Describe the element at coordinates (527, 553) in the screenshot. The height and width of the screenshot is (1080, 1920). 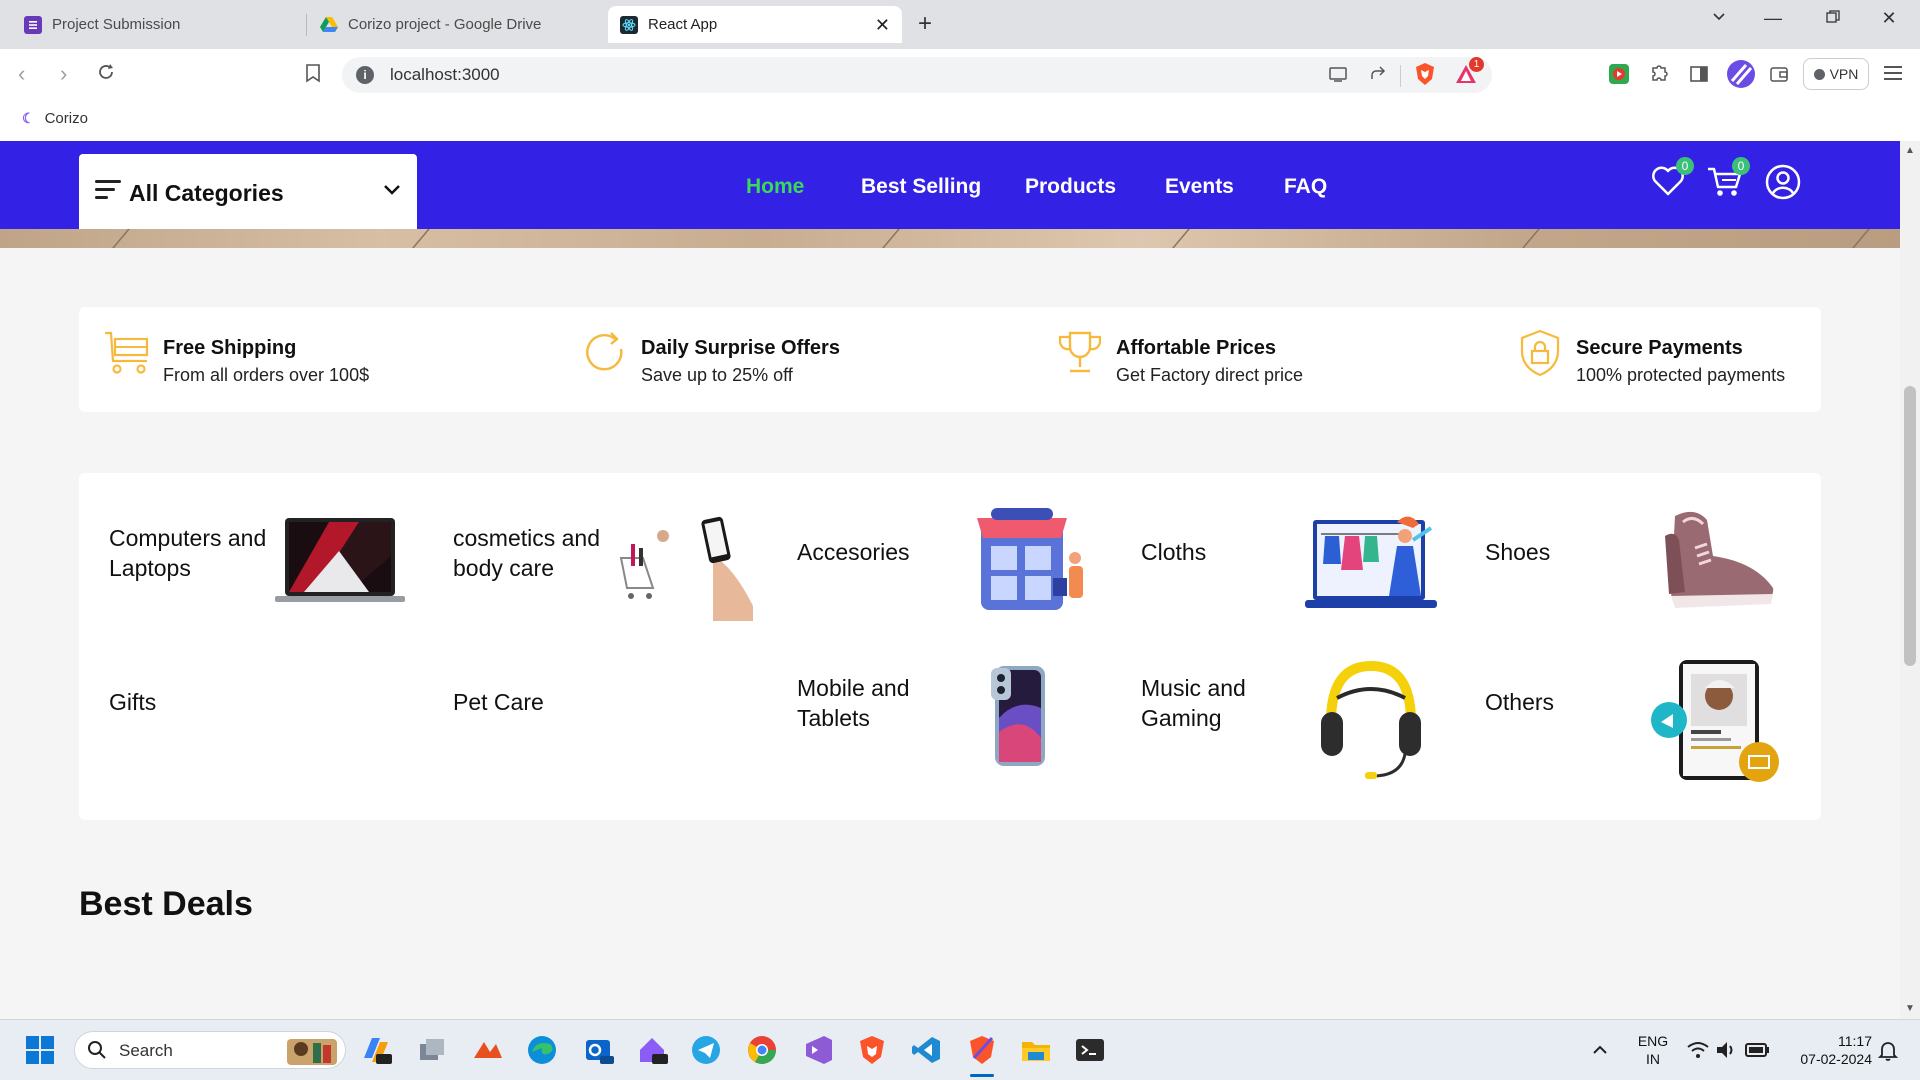
I see `category-label: cosmetics and body care` at that location.